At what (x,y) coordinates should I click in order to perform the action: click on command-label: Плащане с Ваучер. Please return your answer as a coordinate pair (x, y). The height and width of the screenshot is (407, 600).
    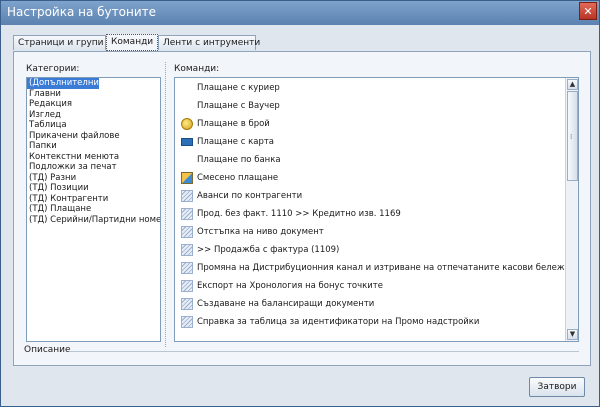
    Looking at the image, I should click on (238, 106).